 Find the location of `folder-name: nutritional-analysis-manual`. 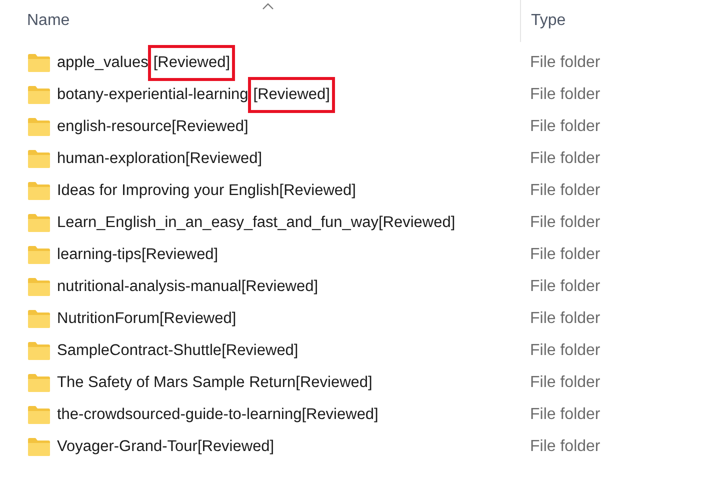

folder-name: nutritional-analysis-manual is located at coordinates (149, 287).